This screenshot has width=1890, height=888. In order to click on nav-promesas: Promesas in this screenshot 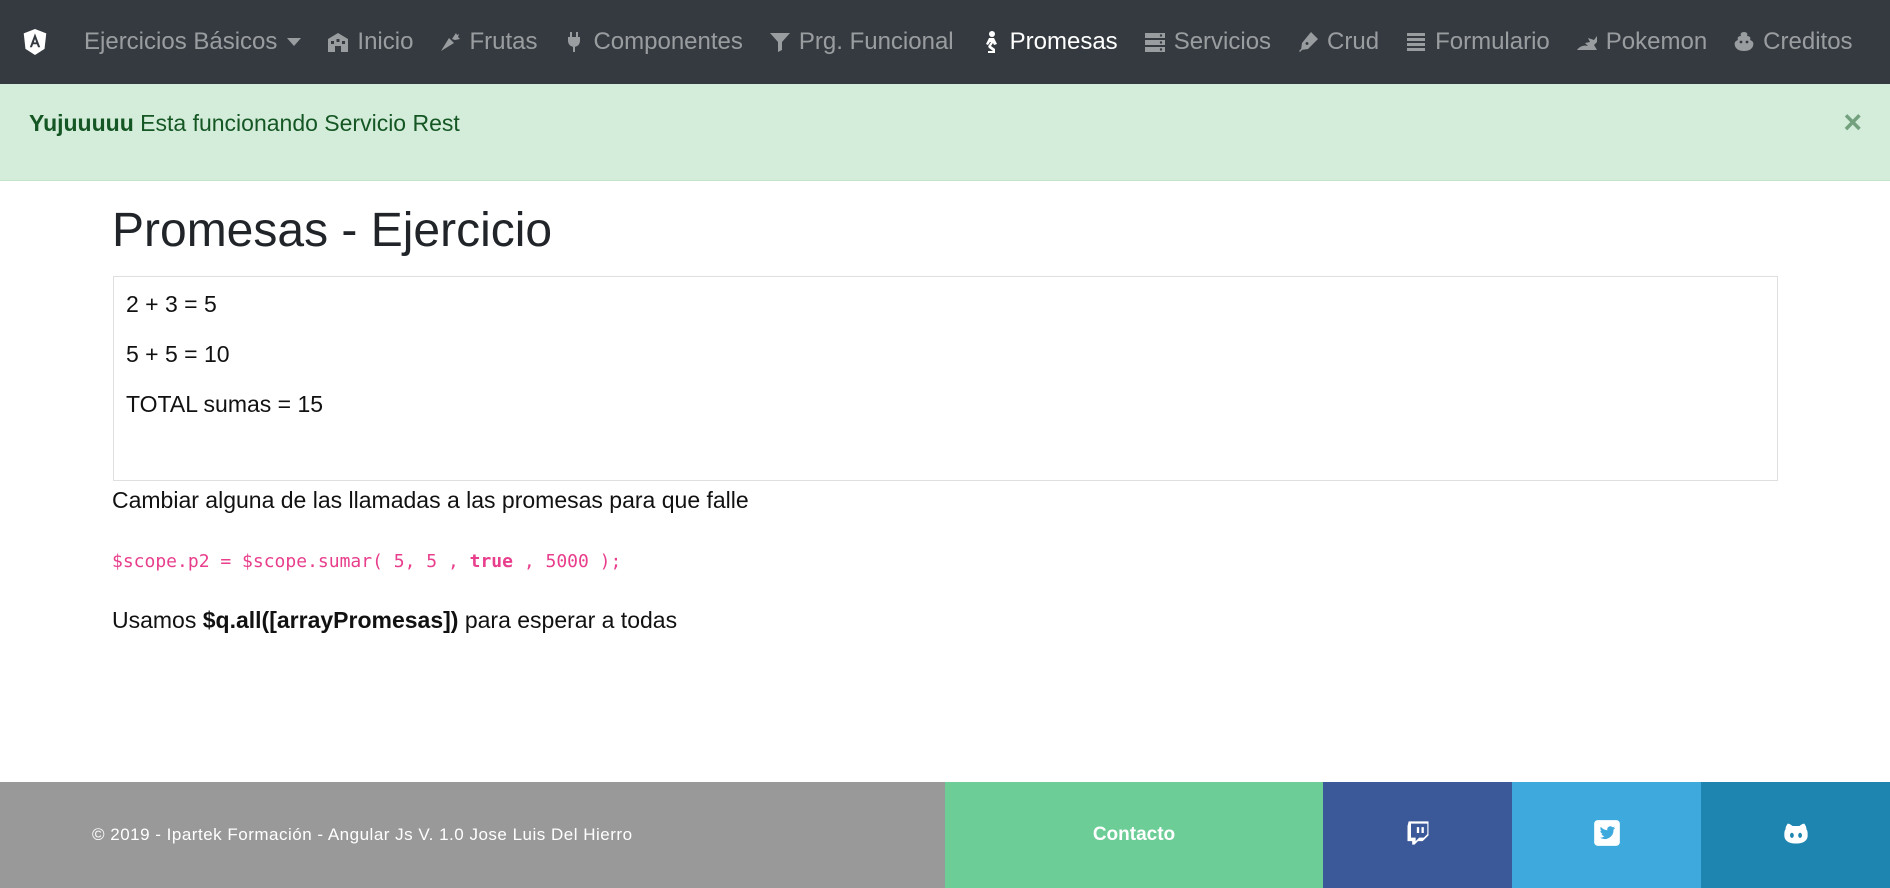, I will do `click(1048, 42)`.